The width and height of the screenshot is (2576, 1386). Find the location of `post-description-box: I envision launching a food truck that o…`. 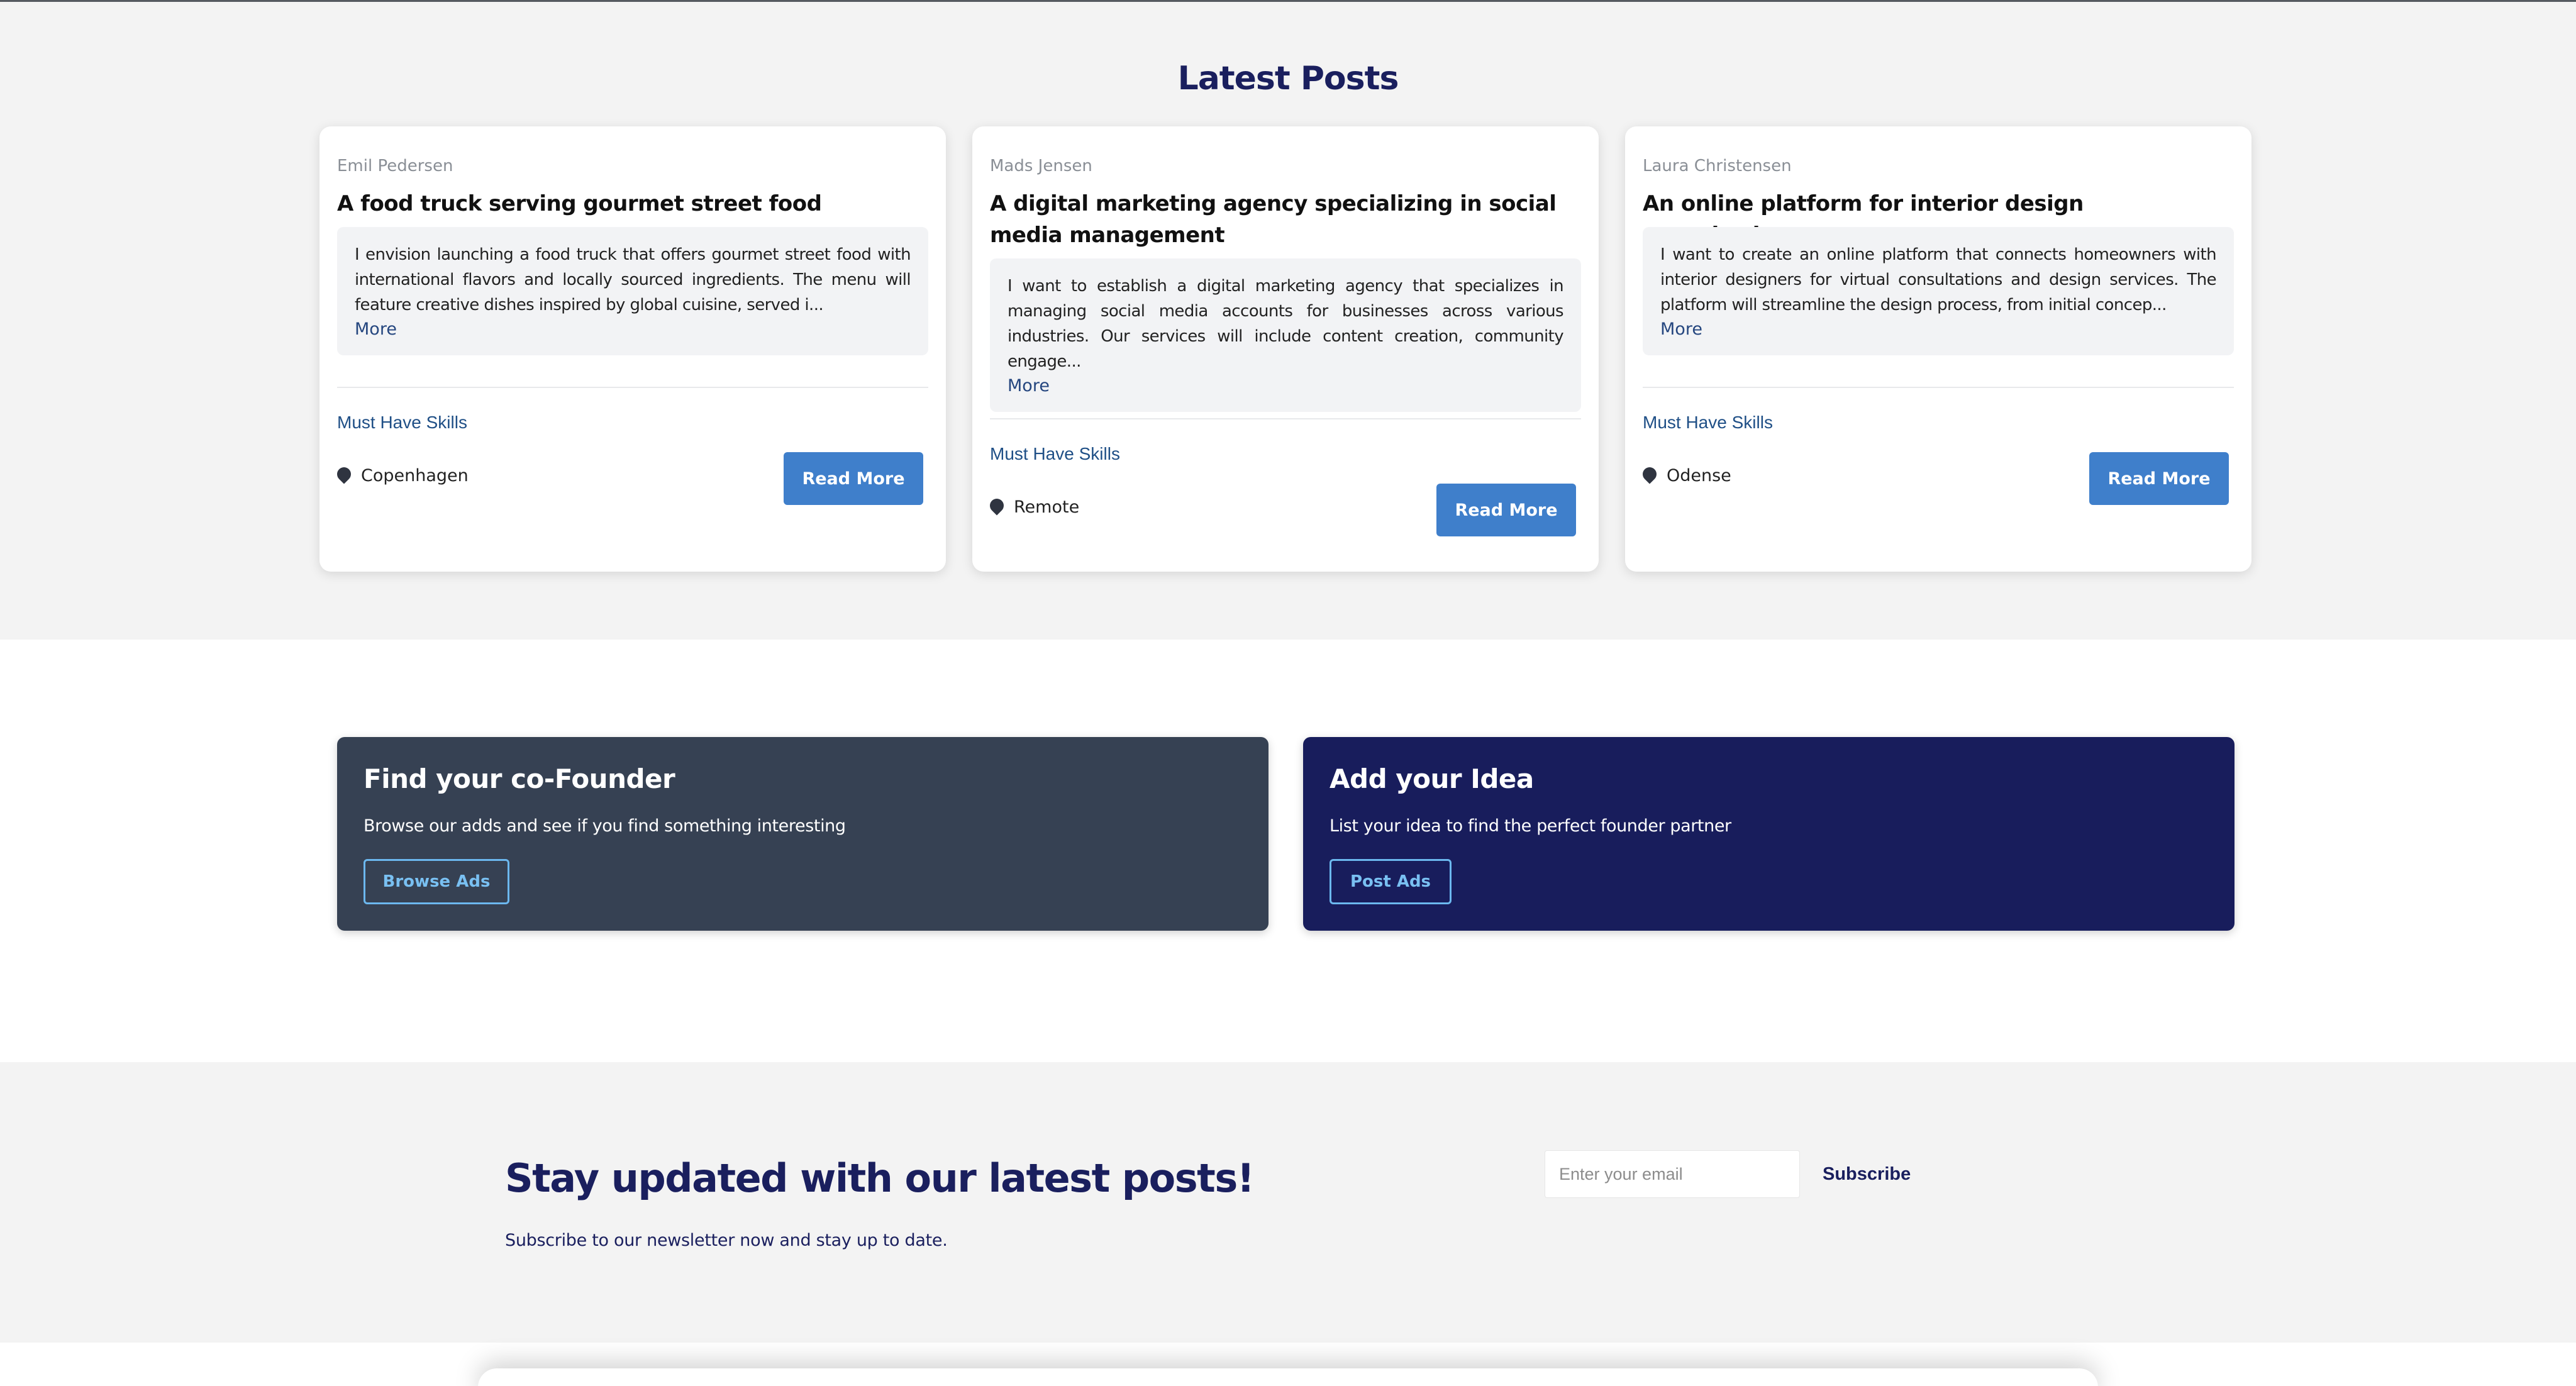

post-description-box: I envision launching a food truck that o… is located at coordinates (632, 291).